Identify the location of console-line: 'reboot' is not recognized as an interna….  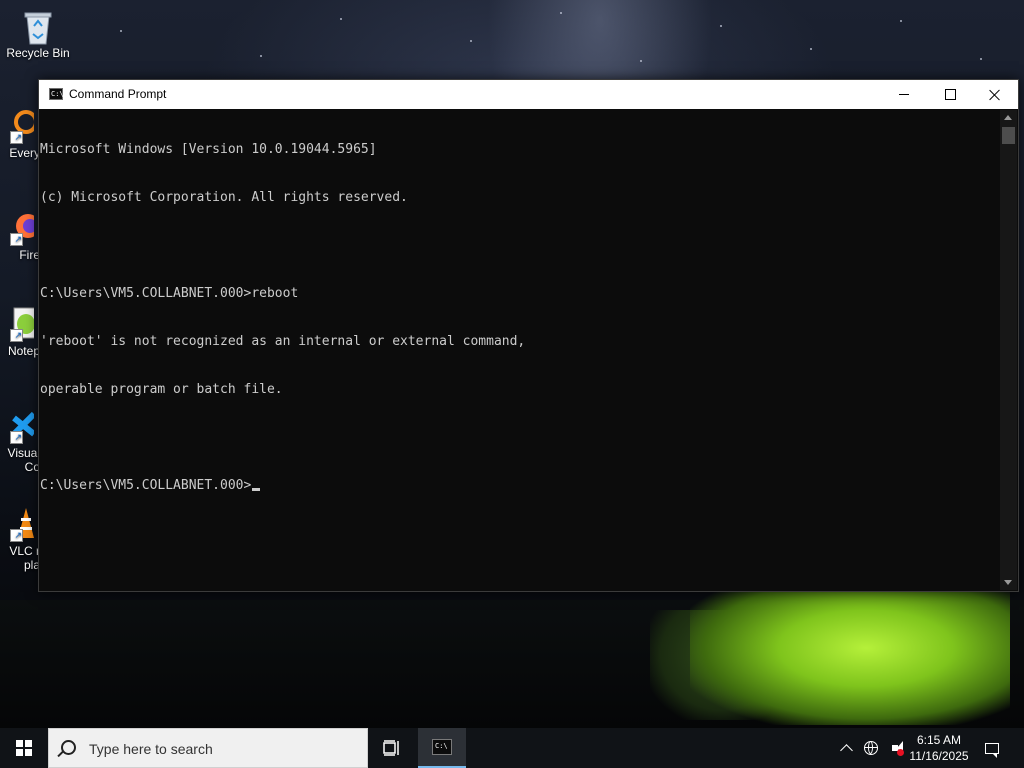
(283, 341).